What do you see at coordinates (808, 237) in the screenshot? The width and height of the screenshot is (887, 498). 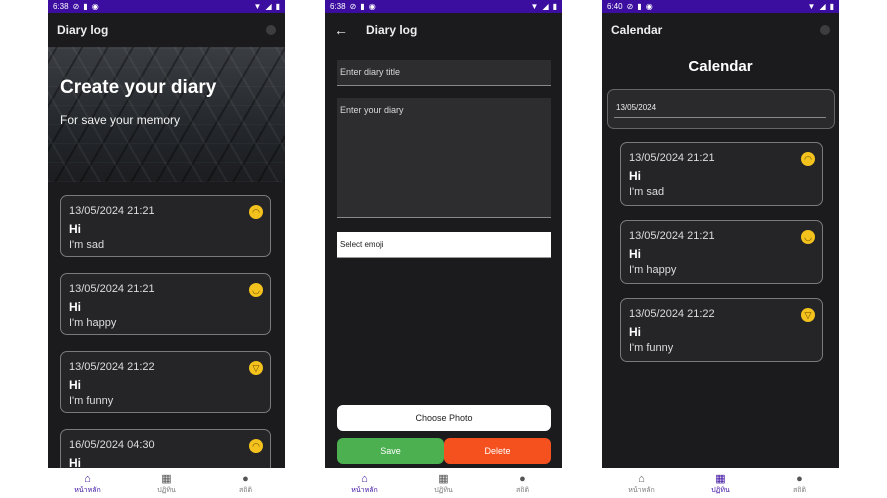 I see `smile-face-icon: ◡` at bounding box center [808, 237].